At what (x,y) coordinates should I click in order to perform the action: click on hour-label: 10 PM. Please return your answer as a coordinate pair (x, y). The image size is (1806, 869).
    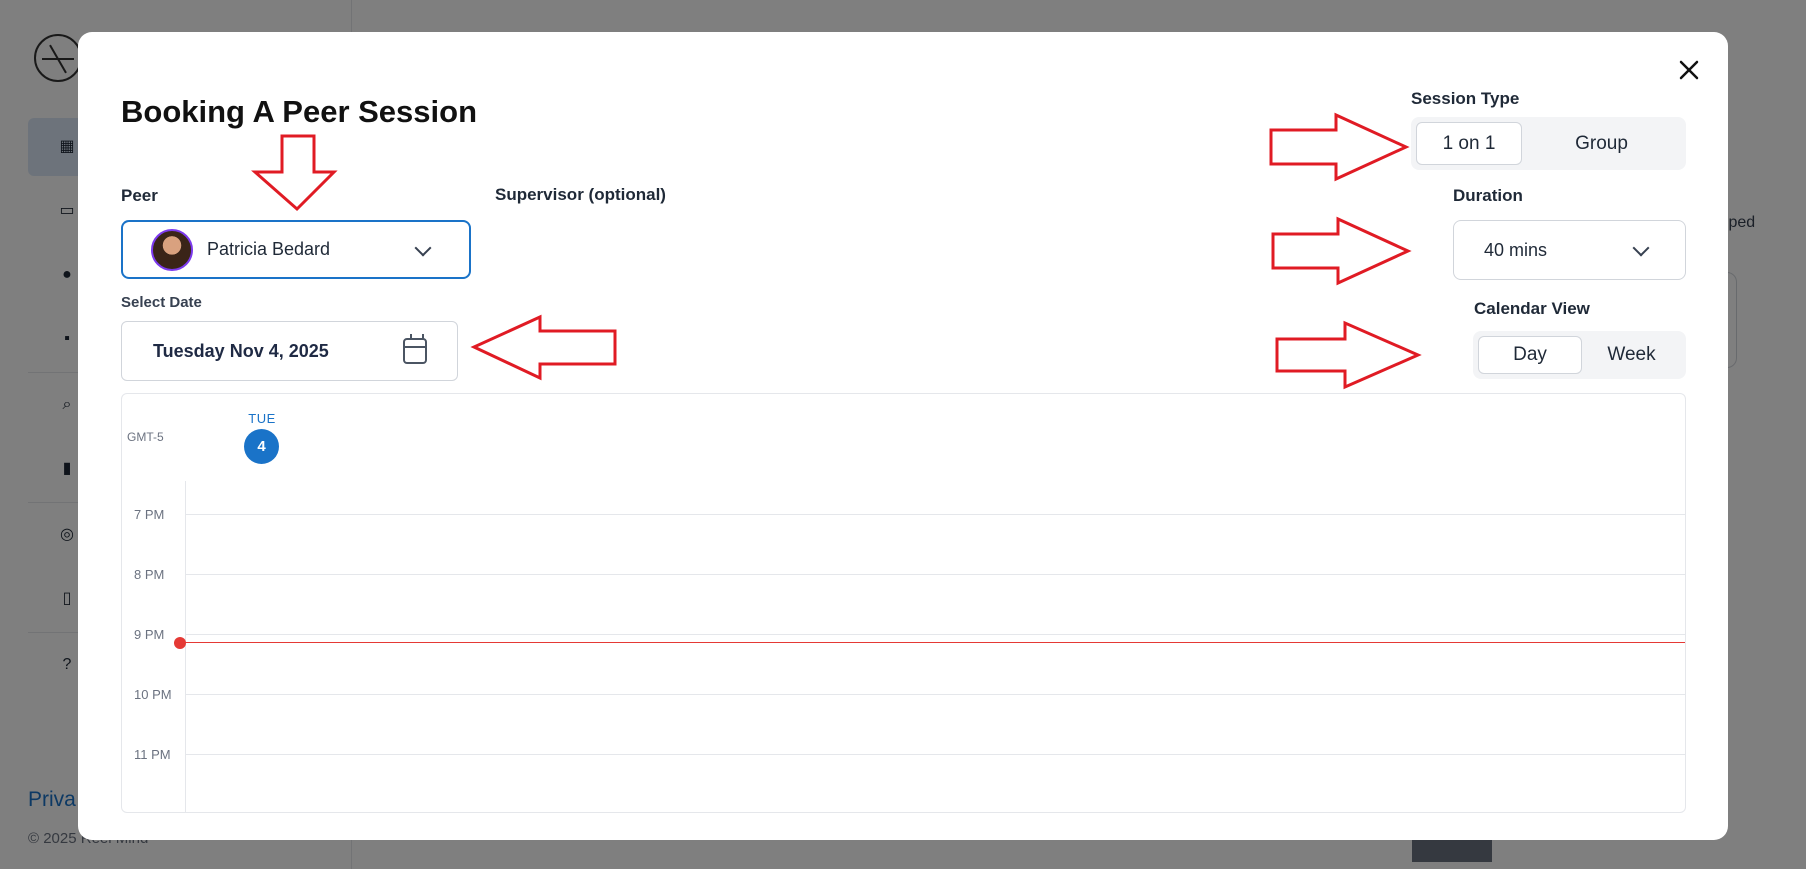
    Looking at the image, I should click on (153, 694).